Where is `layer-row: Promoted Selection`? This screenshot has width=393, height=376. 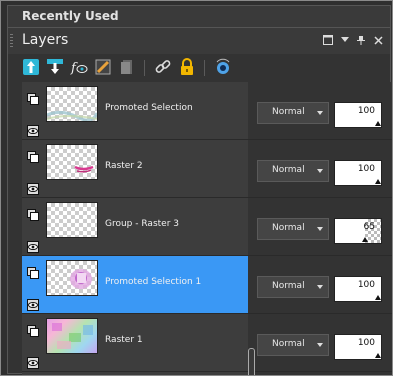
layer-row: Promoted Selection is located at coordinates (135, 111).